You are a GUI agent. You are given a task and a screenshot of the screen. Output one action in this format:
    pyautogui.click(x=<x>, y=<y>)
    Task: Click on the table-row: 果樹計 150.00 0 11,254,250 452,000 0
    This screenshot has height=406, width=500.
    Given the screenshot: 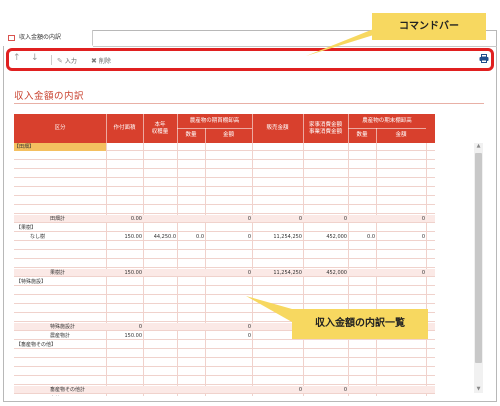 What is the action you would take?
    pyautogui.click(x=224, y=273)
    